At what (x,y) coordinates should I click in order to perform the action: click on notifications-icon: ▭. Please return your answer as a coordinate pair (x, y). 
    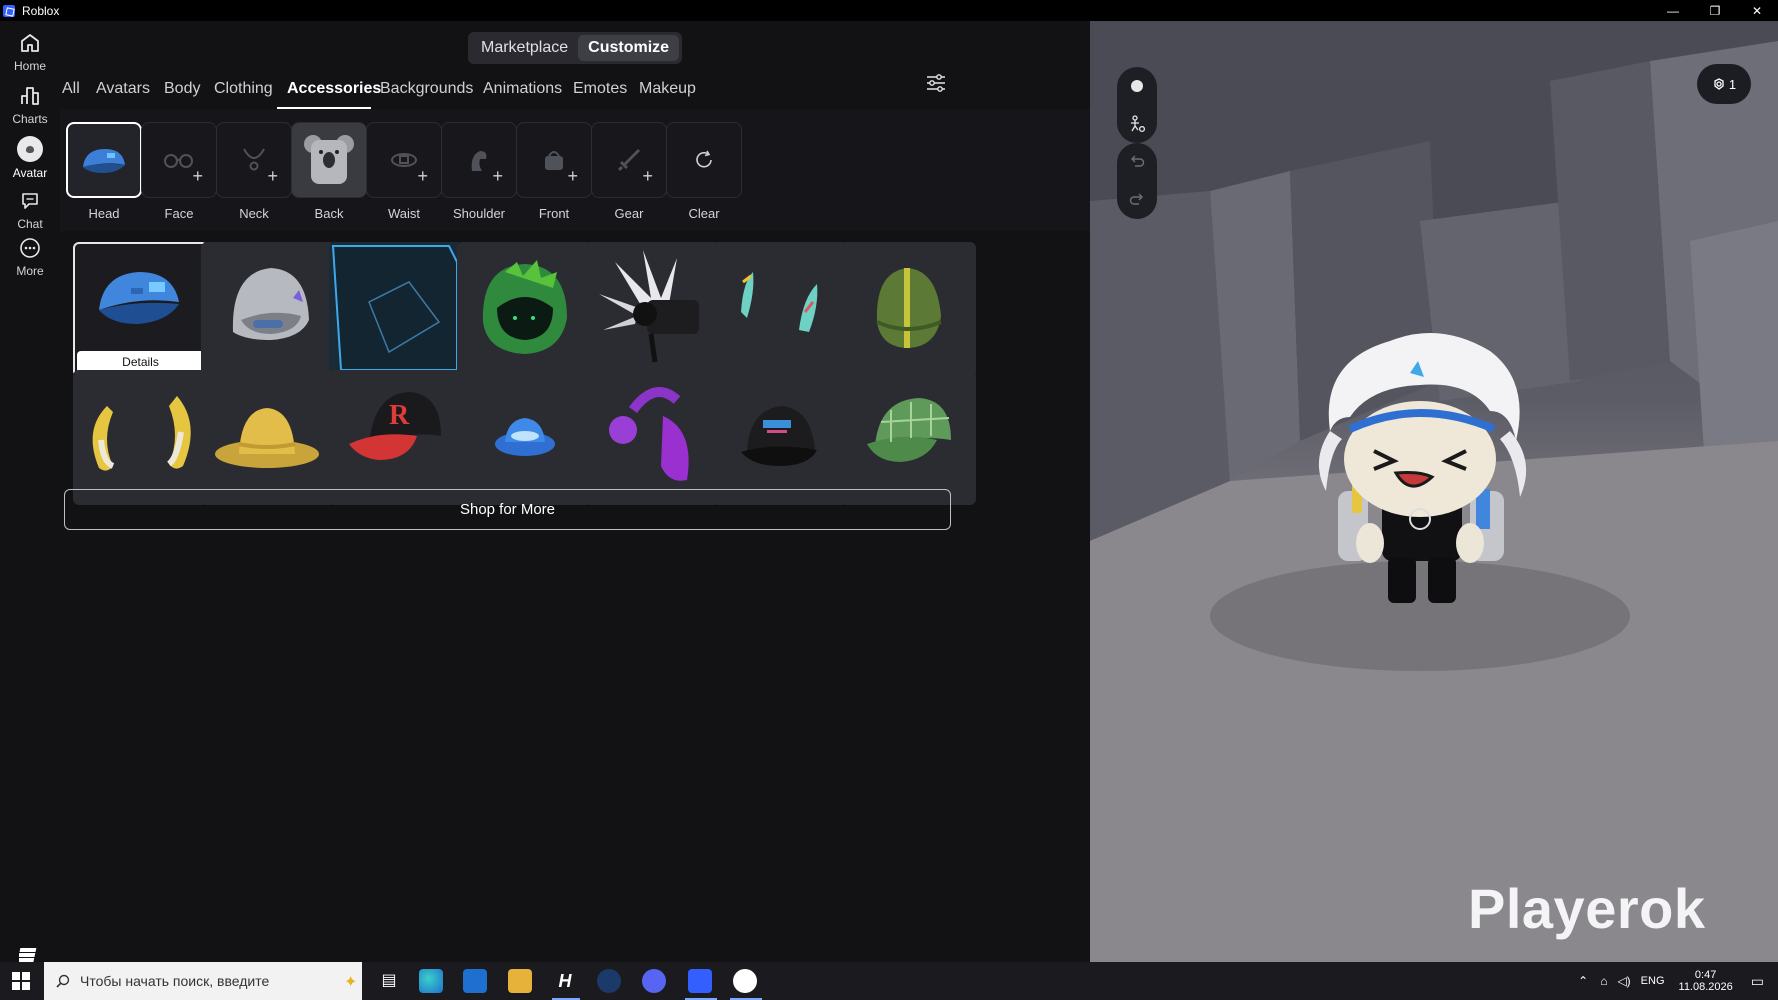
    Looking at the image, I should click on (1757, 981).